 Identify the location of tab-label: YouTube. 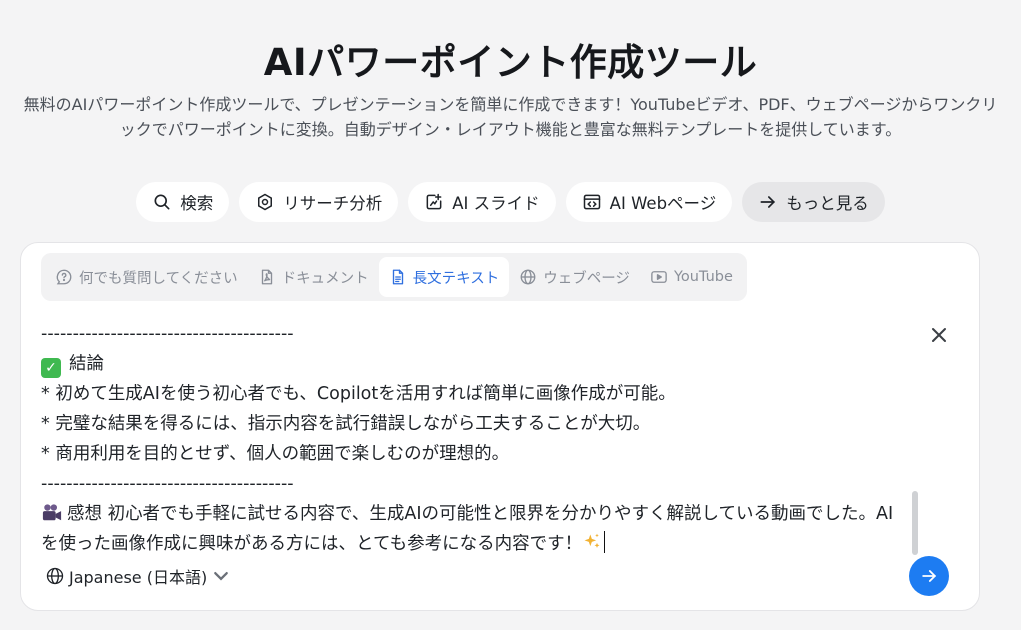
(703, 277).